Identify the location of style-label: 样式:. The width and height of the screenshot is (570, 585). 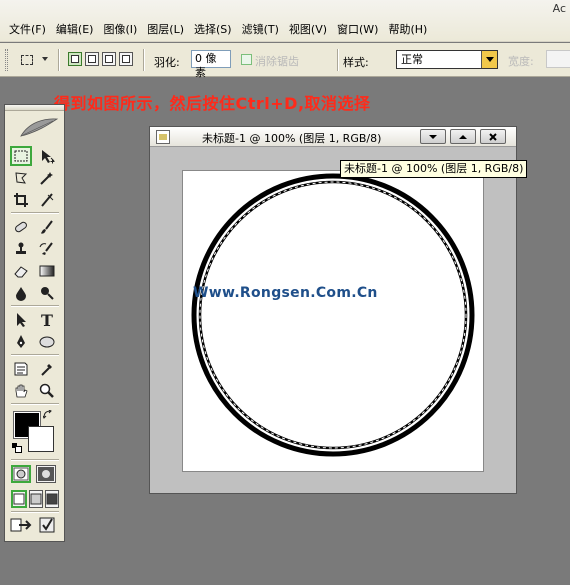
(356, 62).